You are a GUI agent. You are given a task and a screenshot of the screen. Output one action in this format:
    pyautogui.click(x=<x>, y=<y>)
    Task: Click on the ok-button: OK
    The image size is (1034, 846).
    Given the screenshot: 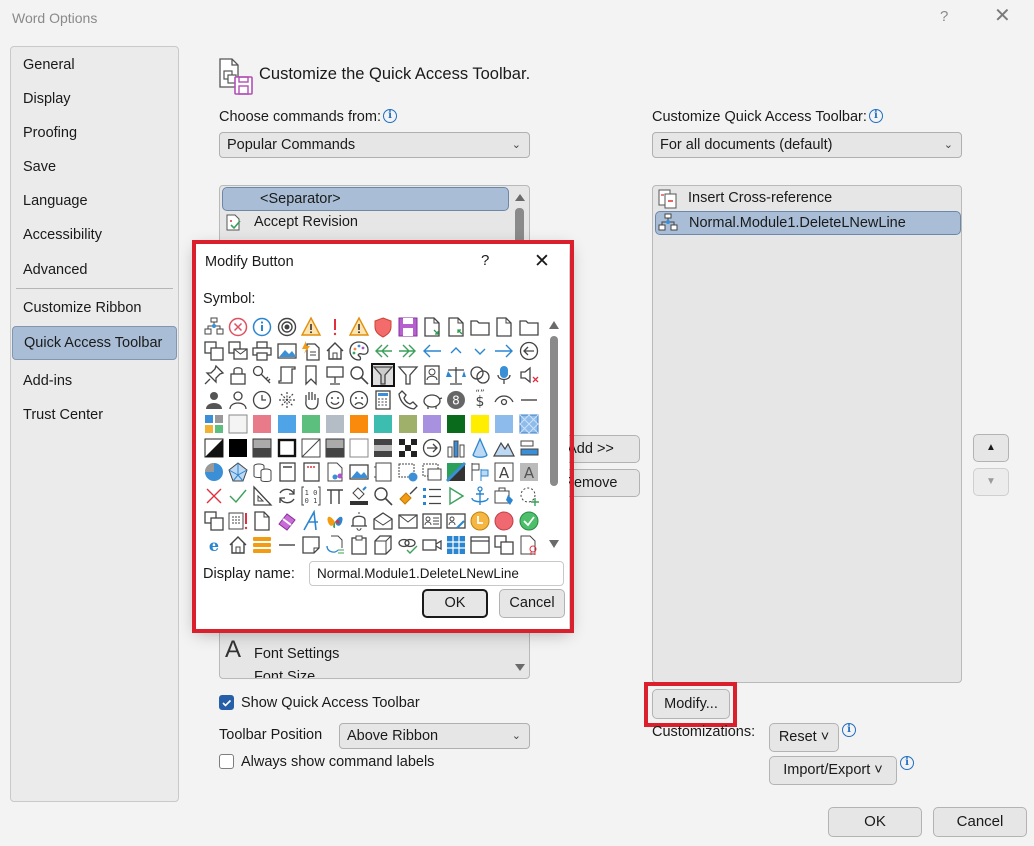 What is the action you would take?
    pyautogui.click(x=875, y=822)
    